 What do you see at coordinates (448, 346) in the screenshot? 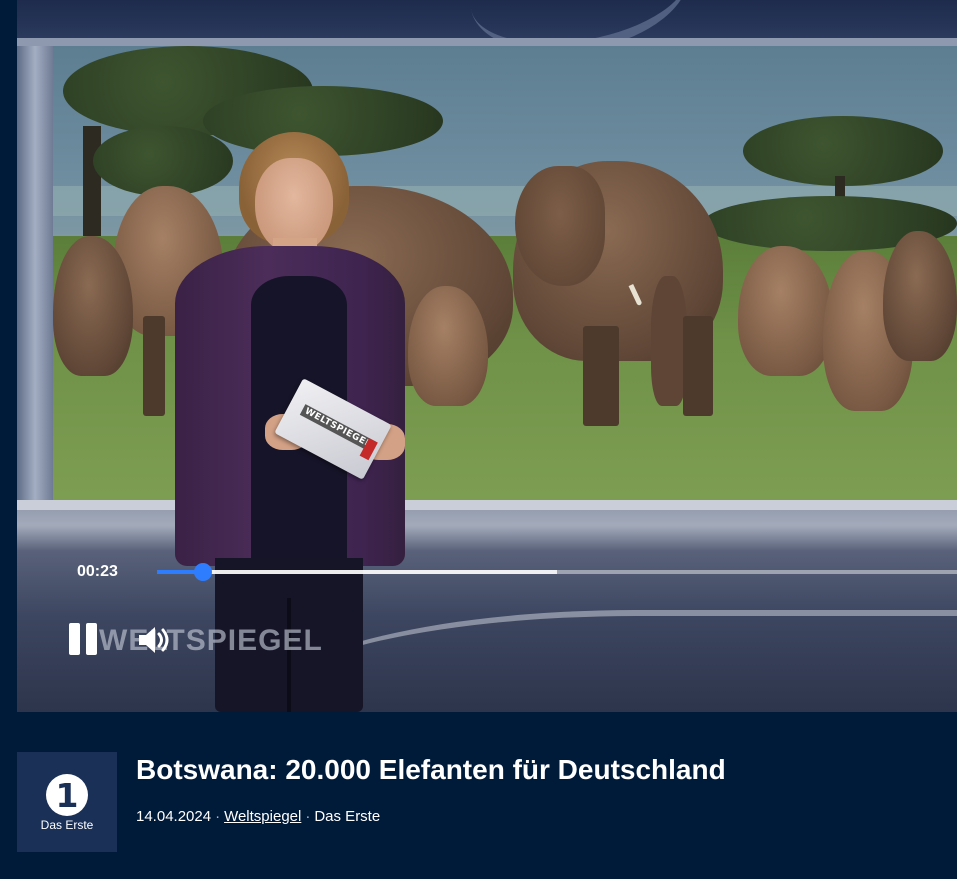
I see `elephant-calf` at bounding box center [448, 346].